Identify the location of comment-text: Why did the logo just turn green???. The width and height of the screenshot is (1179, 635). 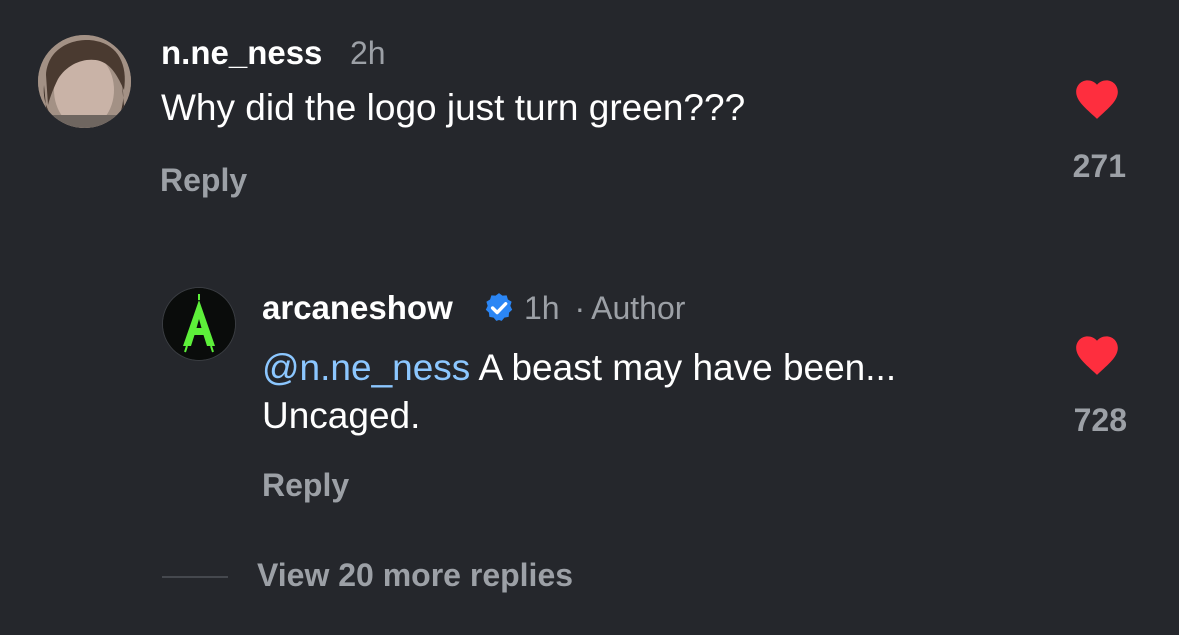
(453, 107).